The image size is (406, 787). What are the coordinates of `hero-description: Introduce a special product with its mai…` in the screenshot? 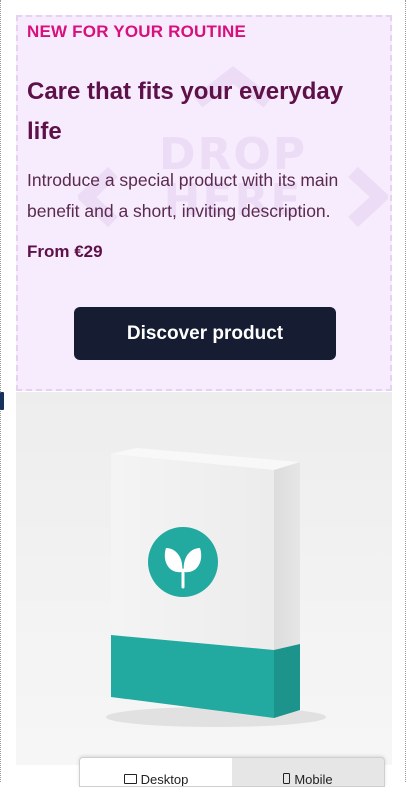 It's located at (183, 195).